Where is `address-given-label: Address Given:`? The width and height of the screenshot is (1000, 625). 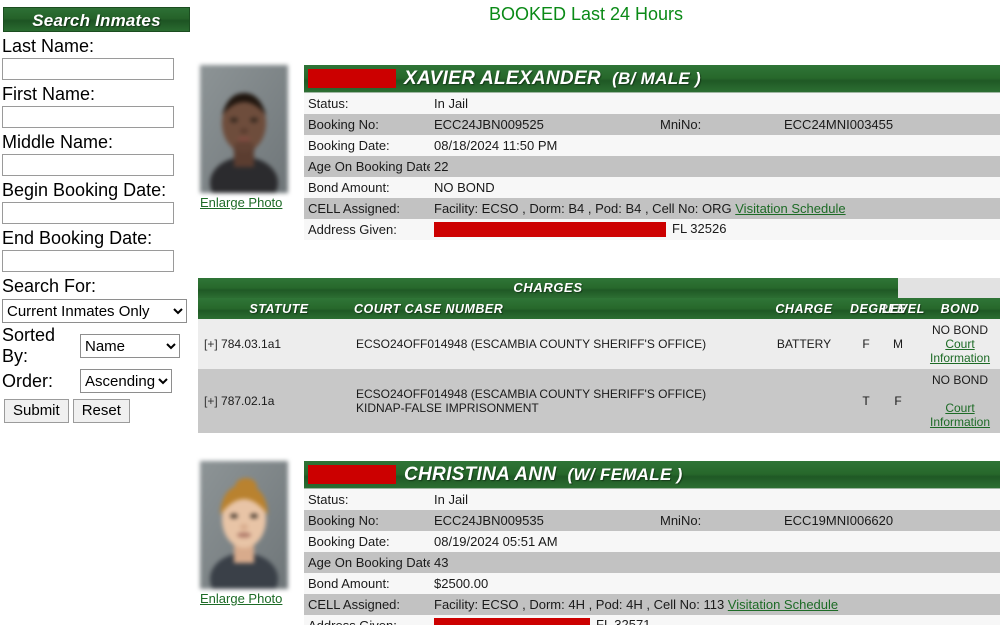 address-given-label: Address Given: is located at coordinates (367, 620).